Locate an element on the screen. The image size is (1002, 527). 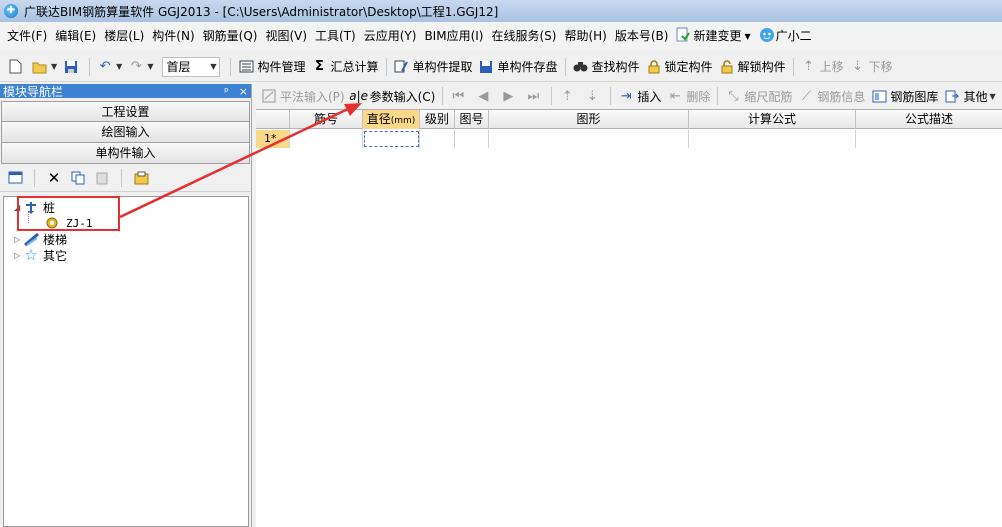
col-header-grade: 级别 is located at coordinates (437, 119).